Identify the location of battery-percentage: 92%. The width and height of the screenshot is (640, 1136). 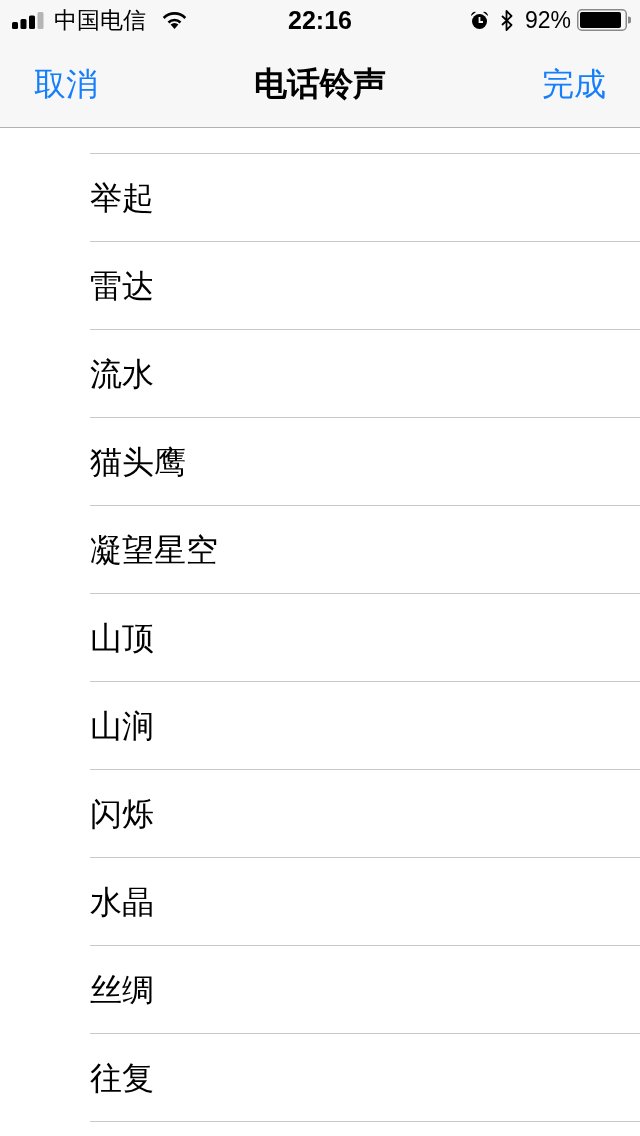
(547, 20).